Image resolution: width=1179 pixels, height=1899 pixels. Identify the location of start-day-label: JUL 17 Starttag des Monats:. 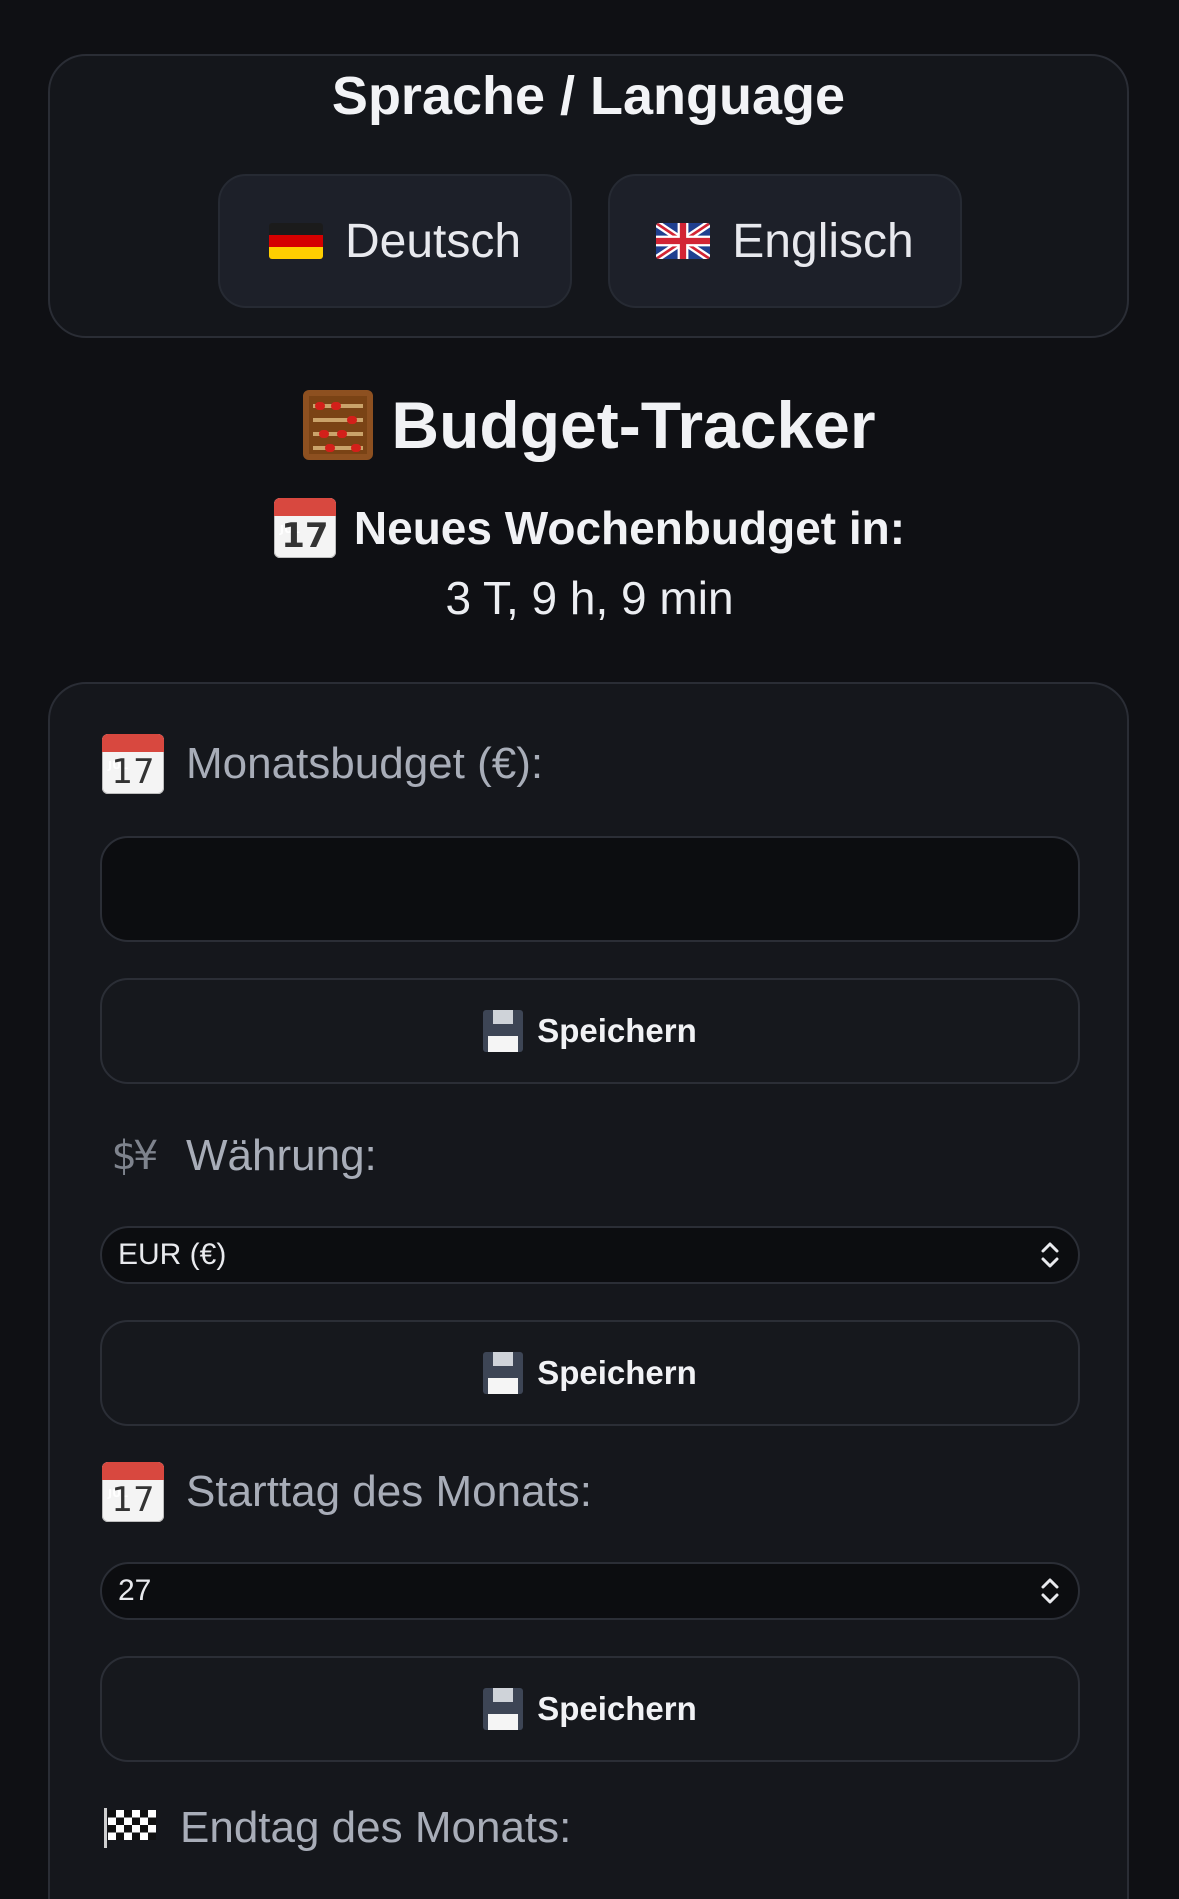
(347, 1492).